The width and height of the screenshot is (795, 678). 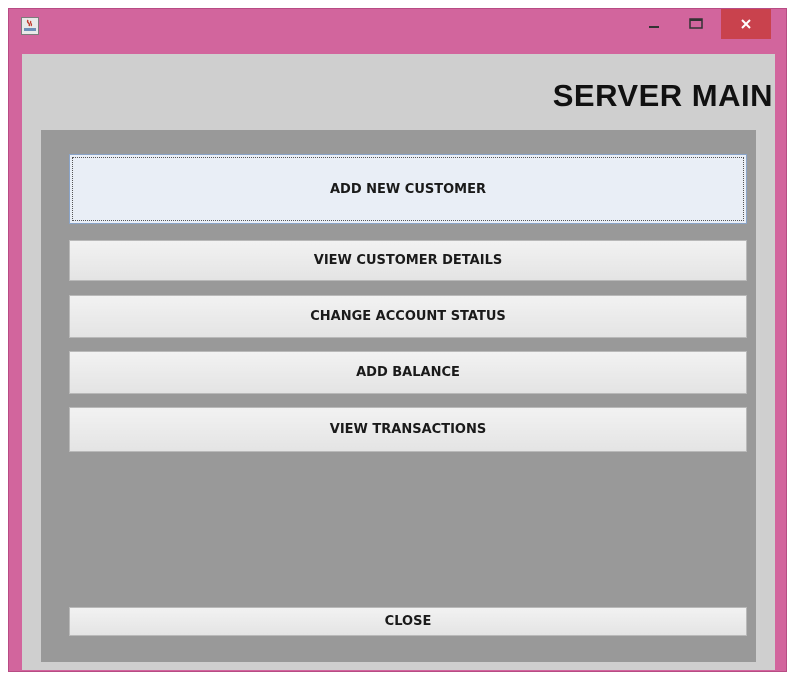 What do you see at coordinates (30, 26) in the screenshot?
I see `java-app-icon` at bounding box center [30, 26].